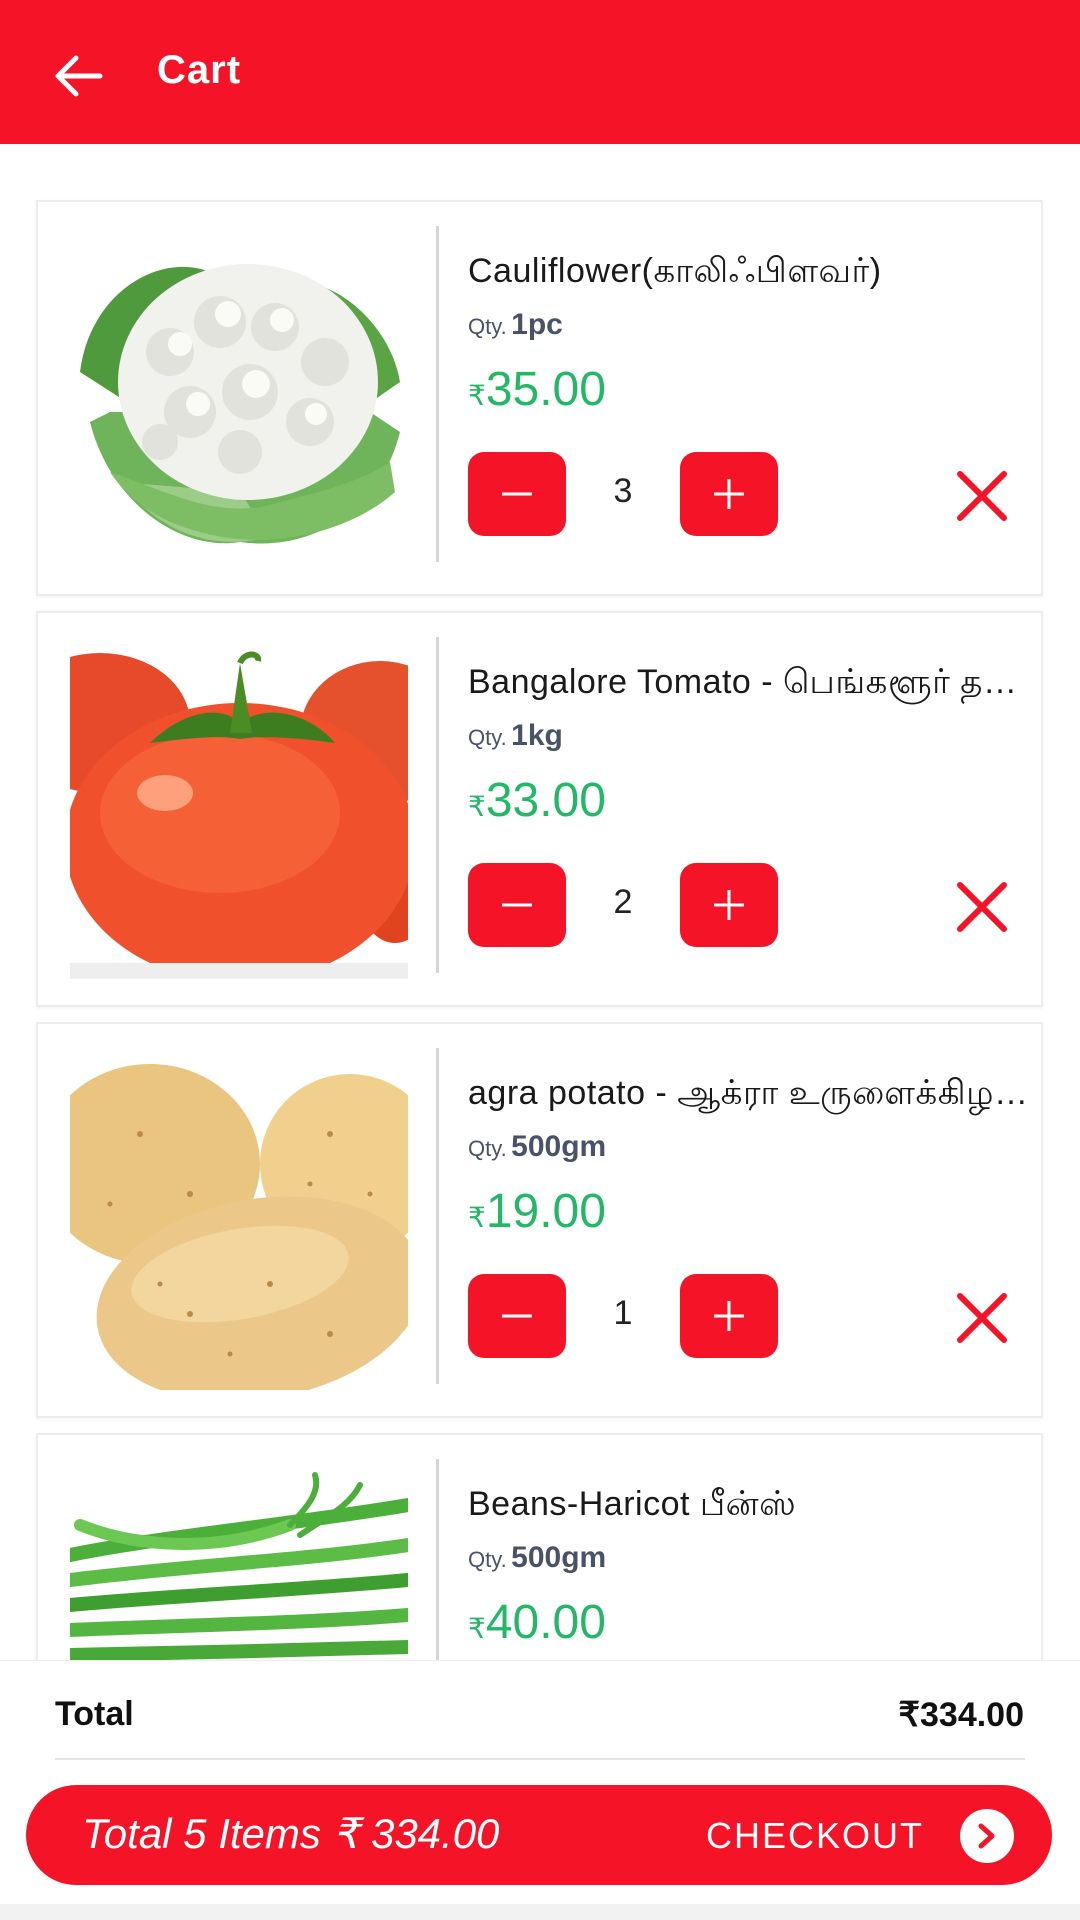 The width and height of the screenshot is (1080, 1920). Describe the element at coordinates (537, 1211) in the screenshot. I see `product-price: ₹19.00` at that location.